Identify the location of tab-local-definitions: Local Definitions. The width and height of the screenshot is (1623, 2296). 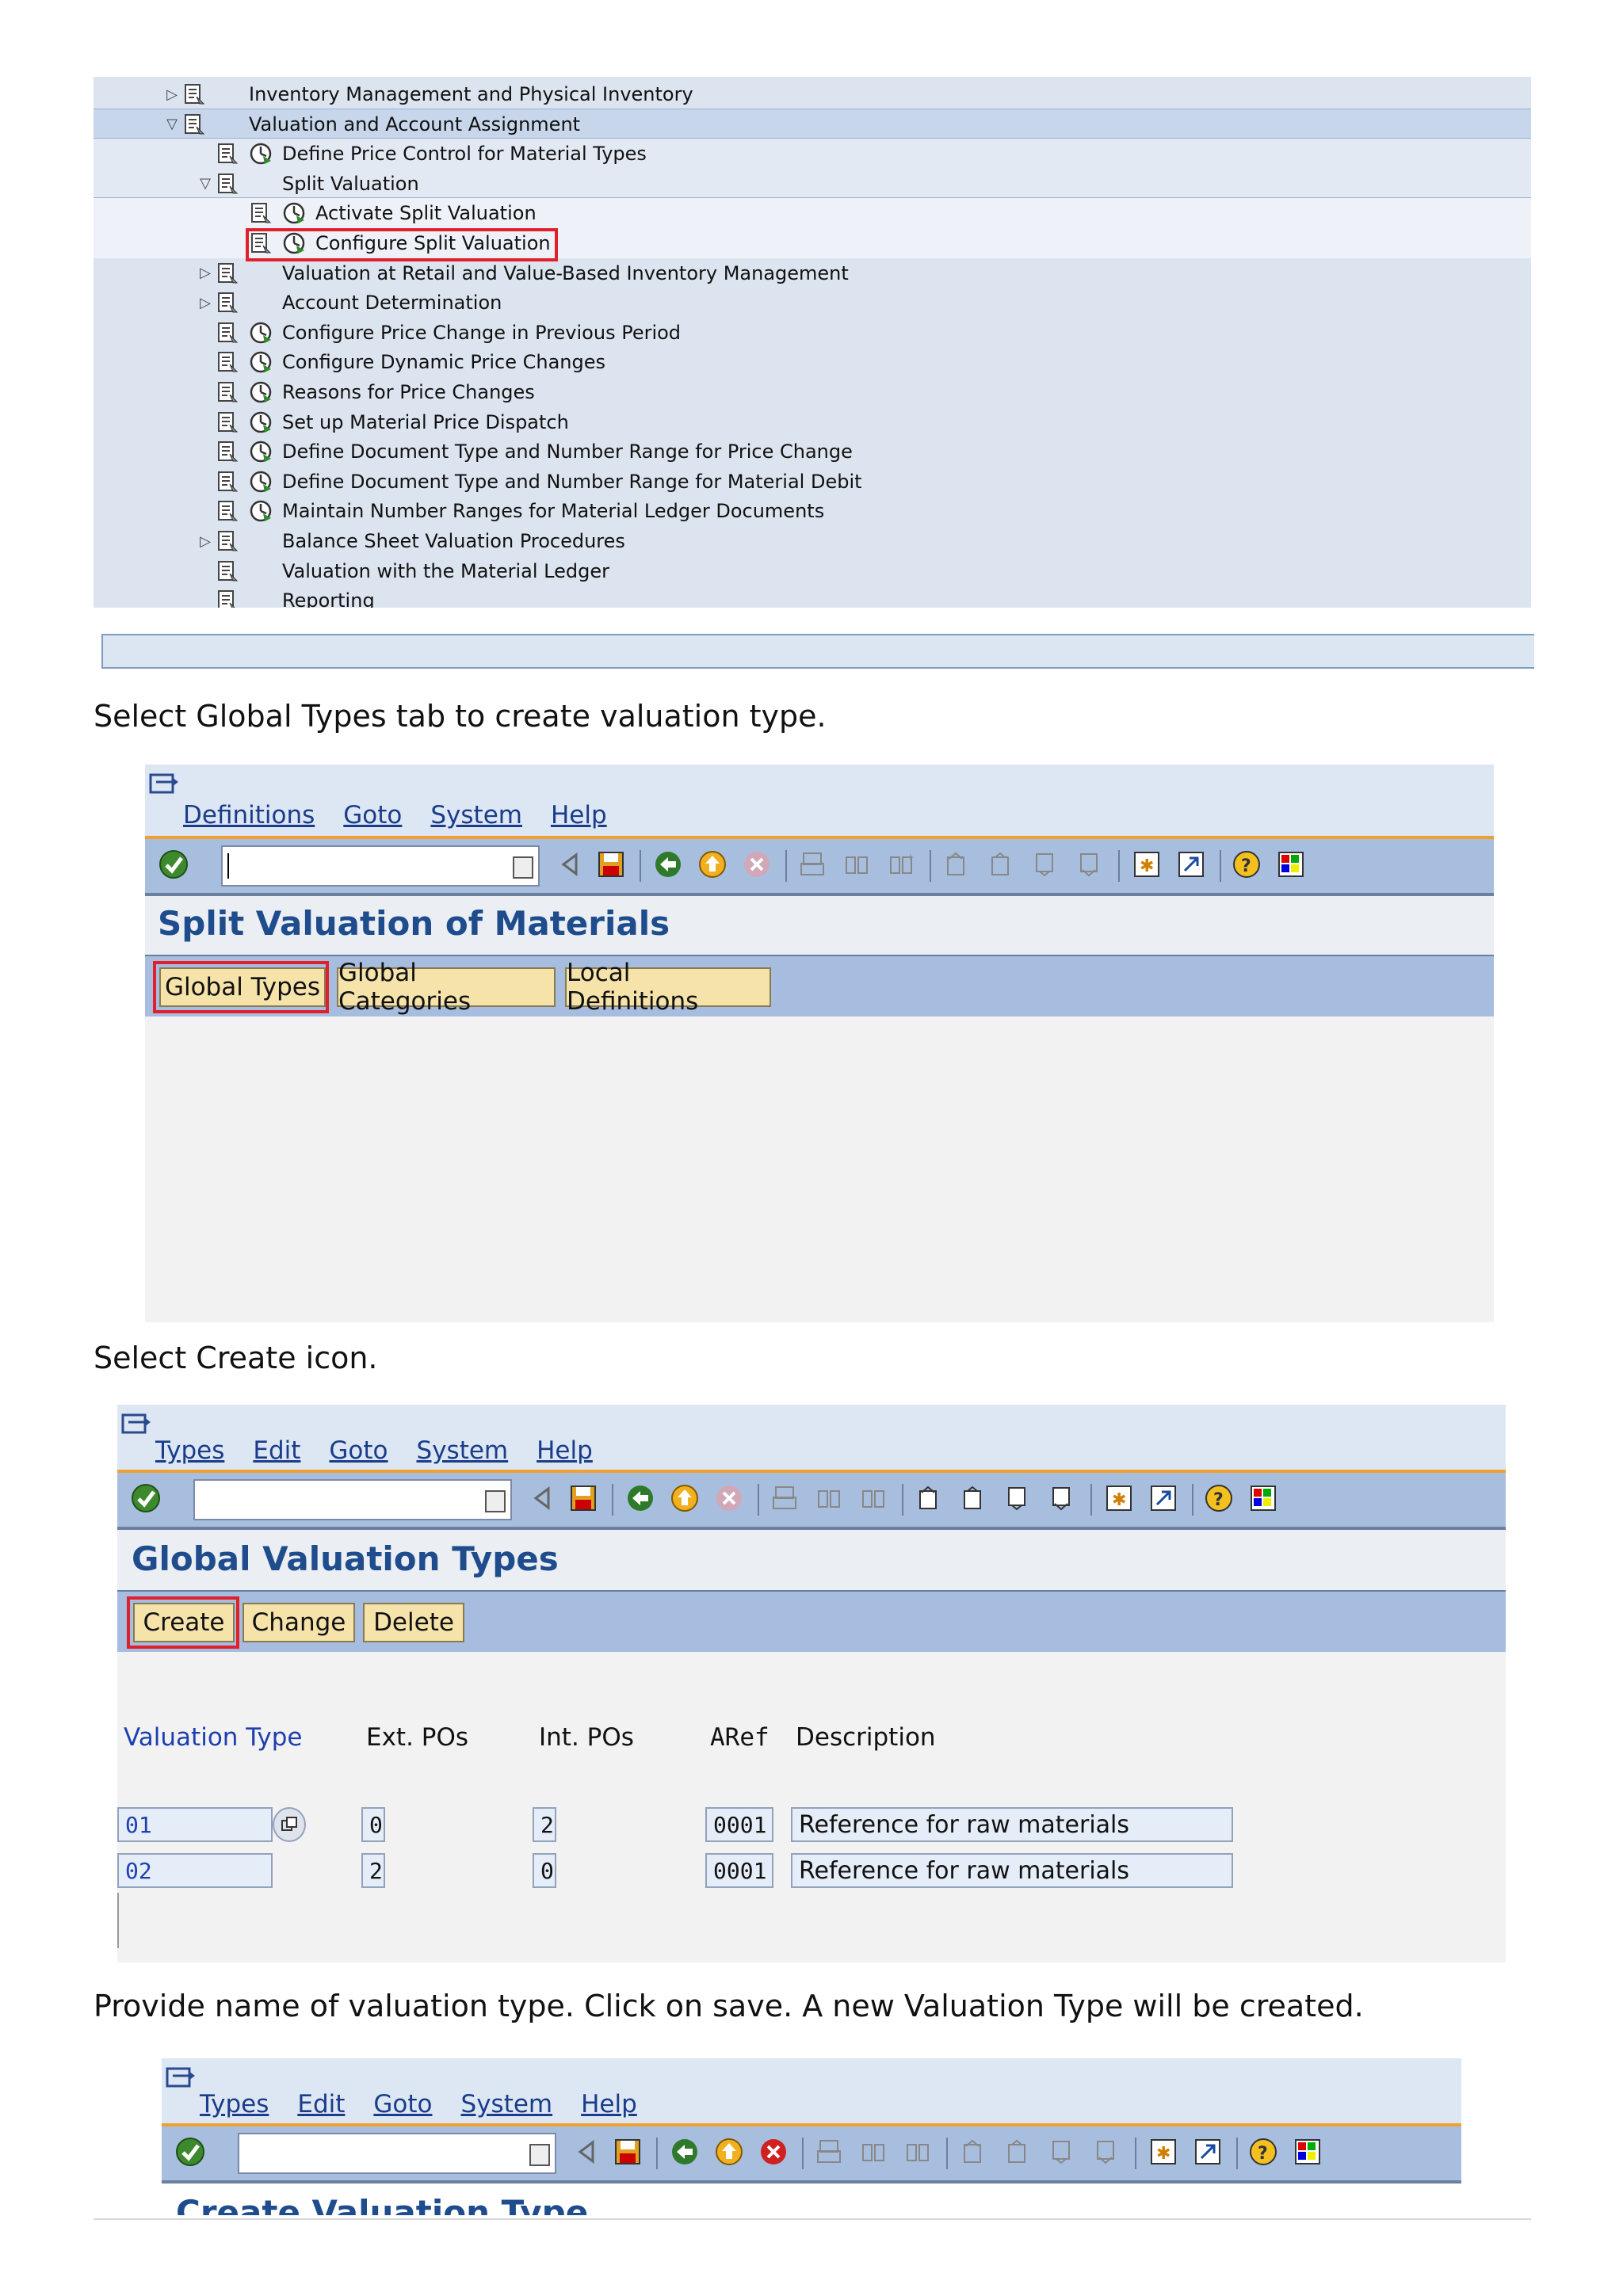
(668, 987).